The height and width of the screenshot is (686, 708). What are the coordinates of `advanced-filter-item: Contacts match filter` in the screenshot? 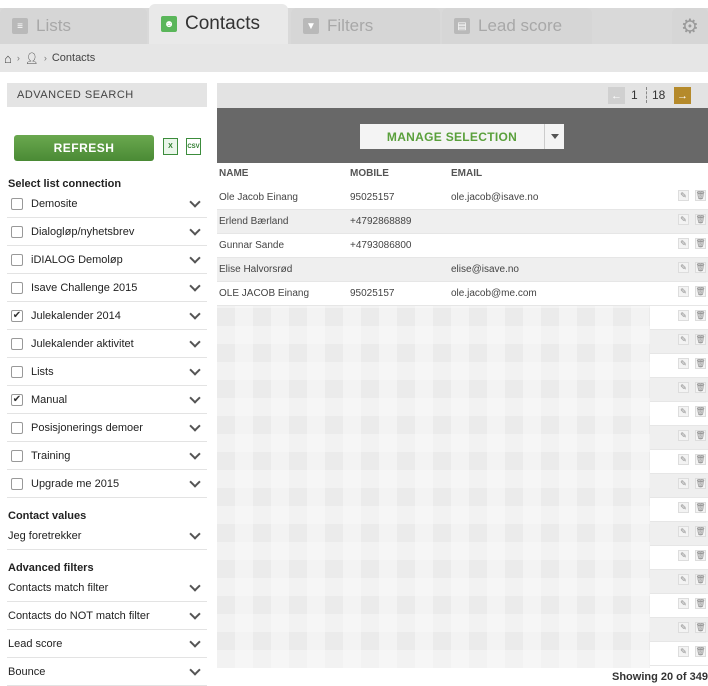 It's located at (107, 588).